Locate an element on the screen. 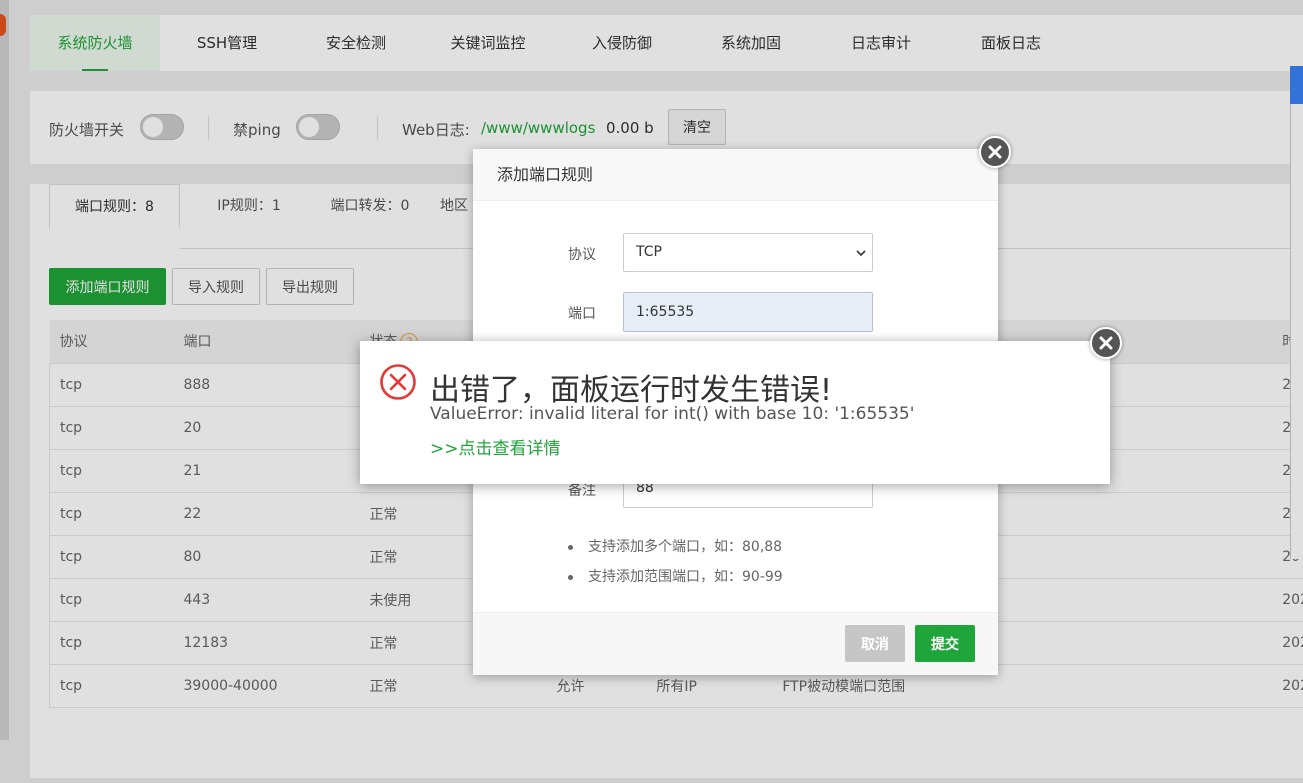 This screenshot has height=783, width=1303. tips-list: 支持添加多个端口，如：80,88 支持添加范围端口，如：90-99 is located at coordinates (675, 562).